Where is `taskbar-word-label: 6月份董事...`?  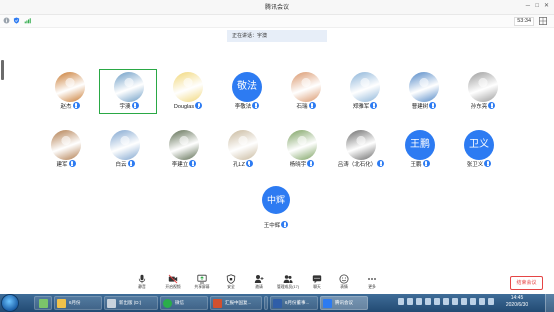 taskbar-word-label: 6月份董事... is located at coordinates (297, 302).